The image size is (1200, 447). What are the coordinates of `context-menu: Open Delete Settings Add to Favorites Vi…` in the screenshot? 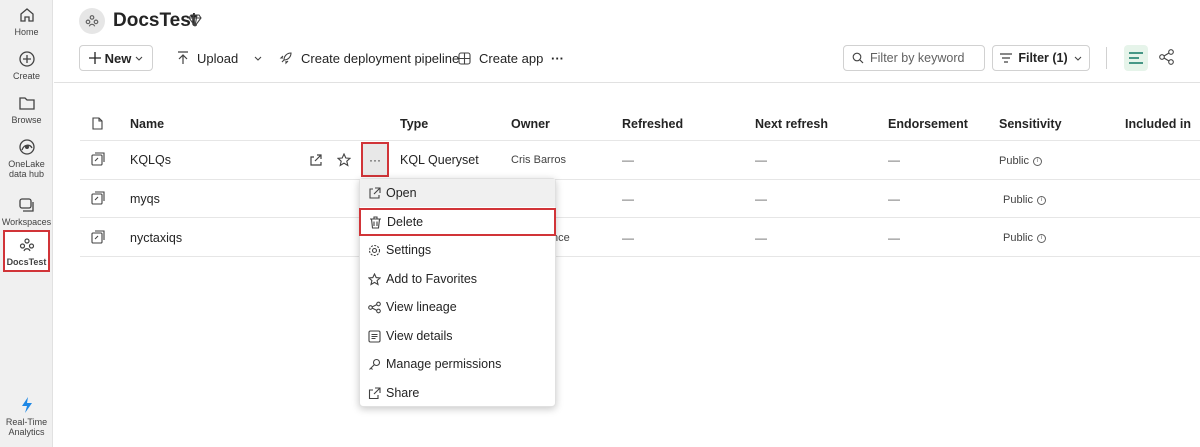 It's located at (457, 292).